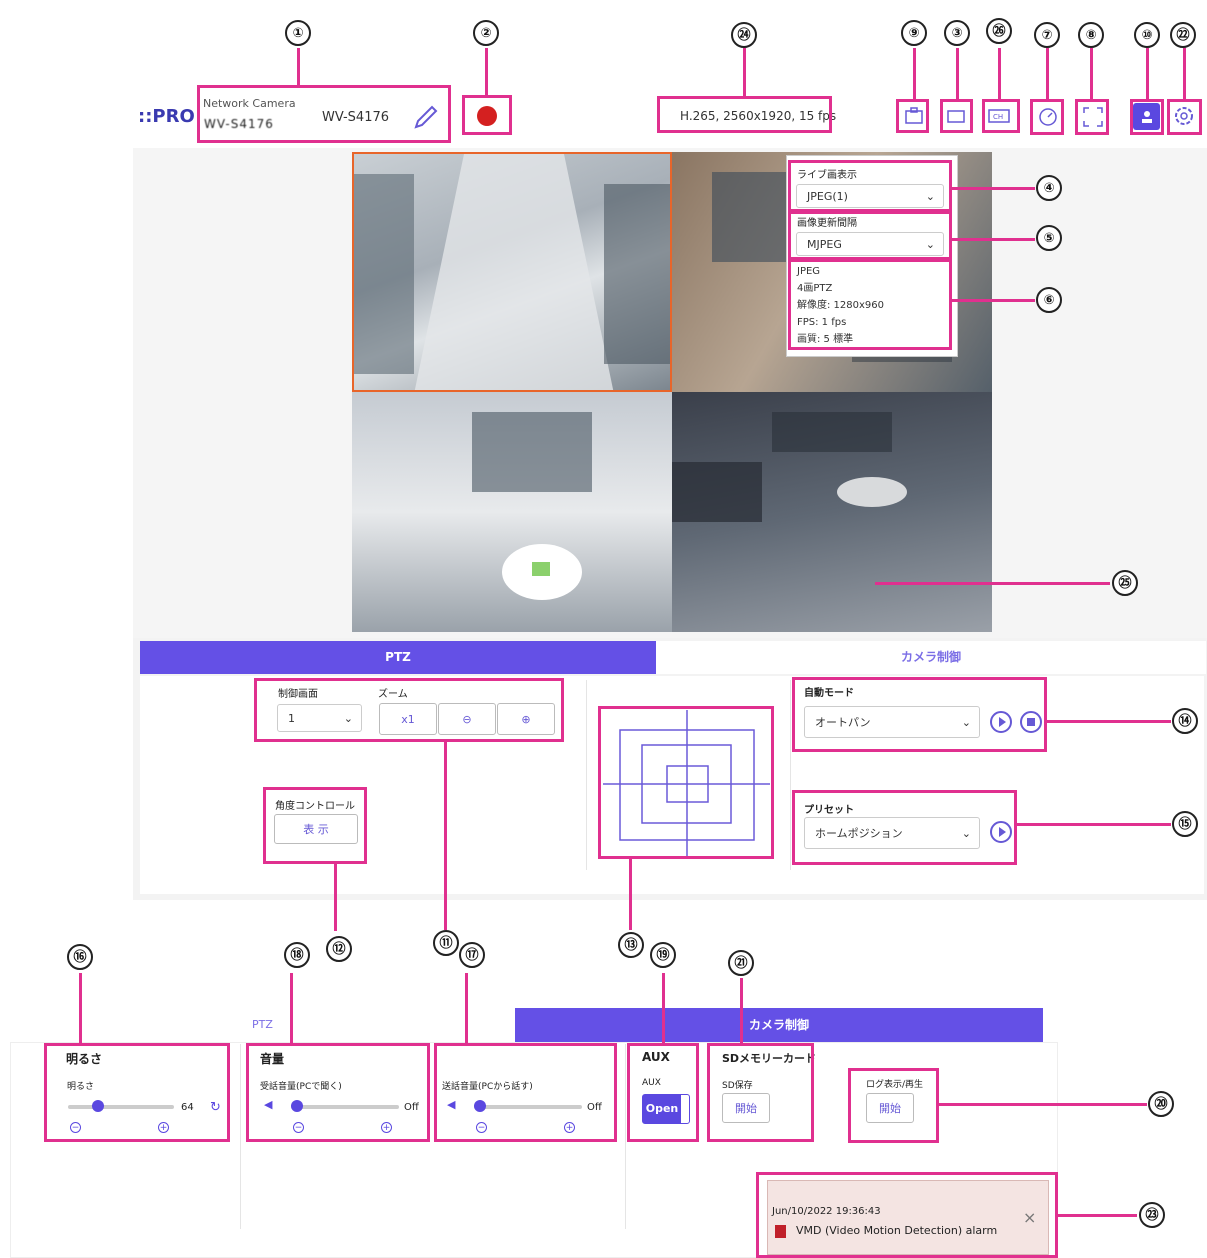 The image size is (1207, 1258). What do you see at coordinates (446, 943) in the screenshot?
I see `callout-number: ⑪` at bounding box center [446, 943].